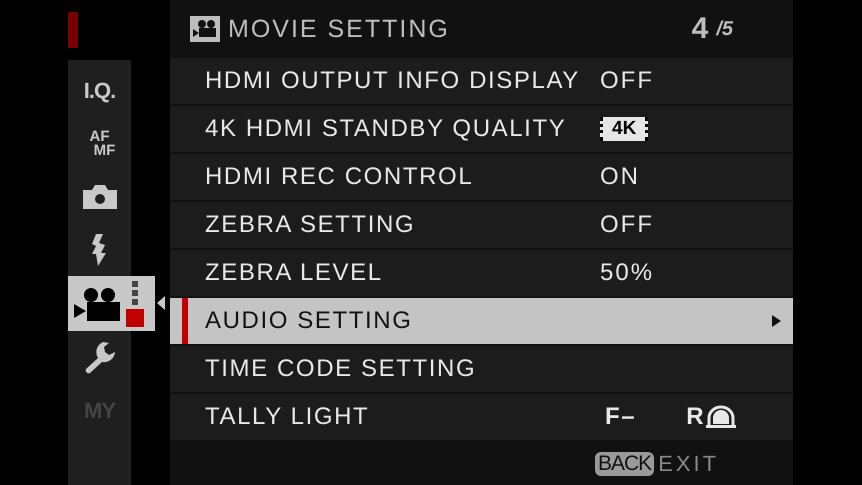 The width and height of the screenshot is (862, 485). Describe the element at coordinates (620, 177) in the screenshot. I see `setting-value: ON` at that location.